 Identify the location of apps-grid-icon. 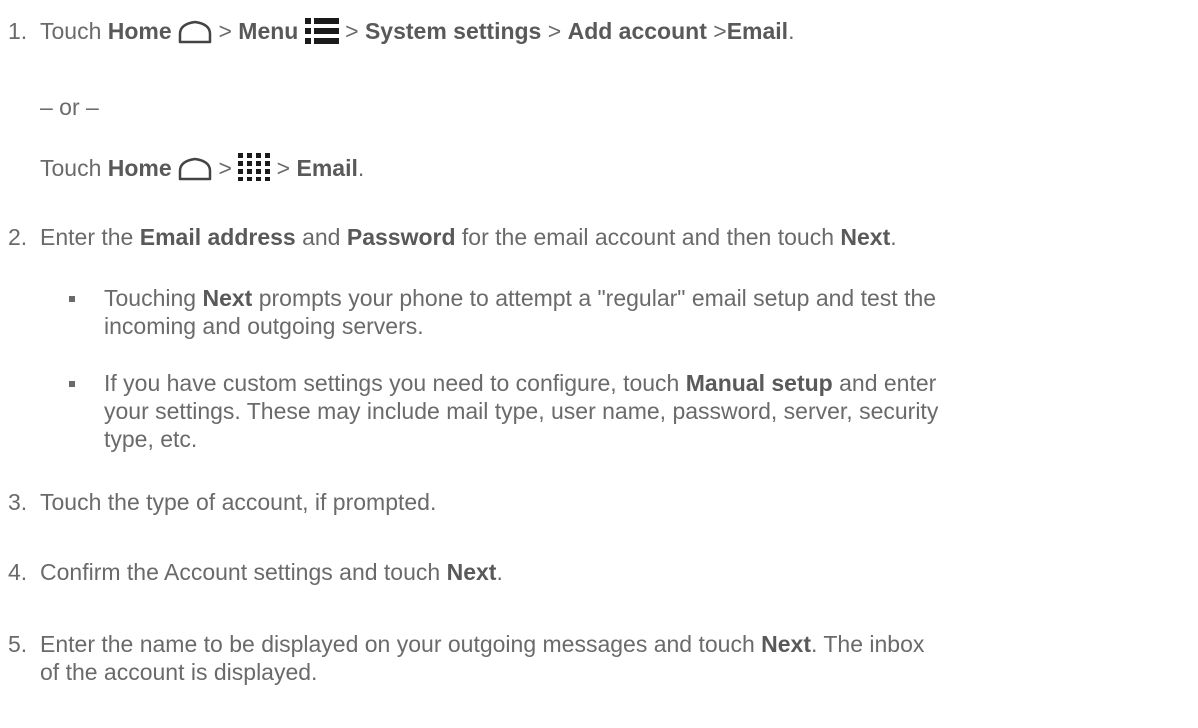
(254, 167).